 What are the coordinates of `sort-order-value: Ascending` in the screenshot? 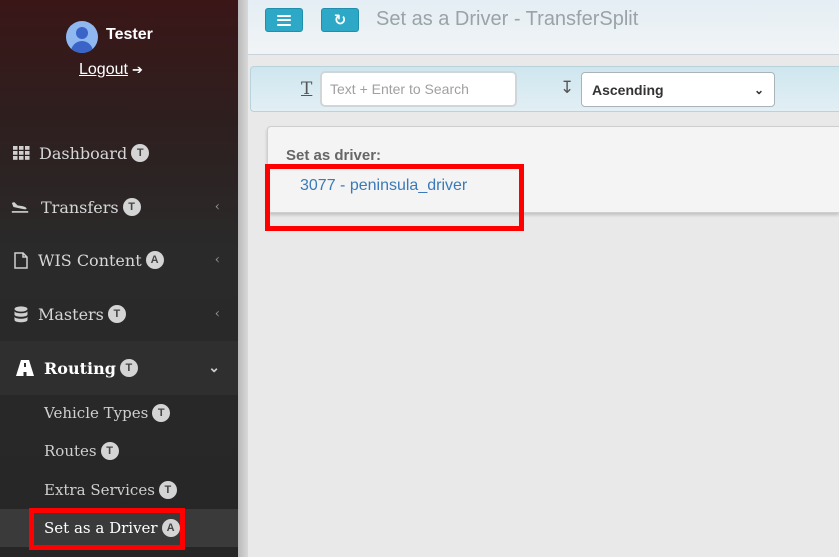 It's located at (628, 89).